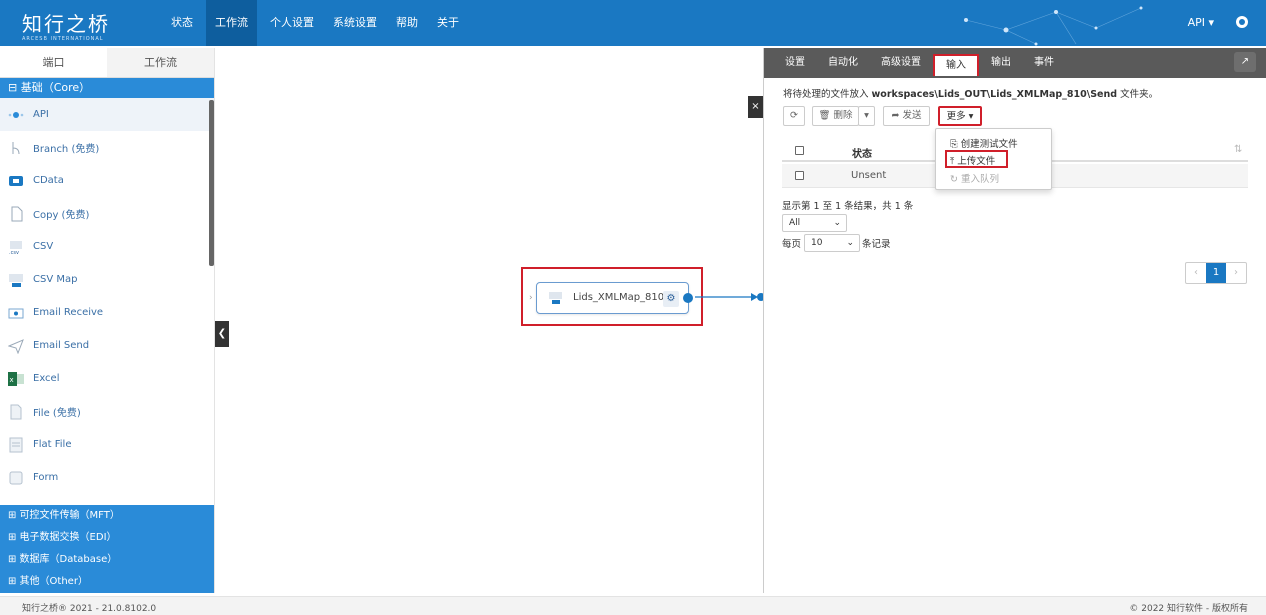 The image size is (1266, 615). Describe the element at coordinates (107, 345) in the screenshot. I see `connector-email-send: Email Send` at that location.